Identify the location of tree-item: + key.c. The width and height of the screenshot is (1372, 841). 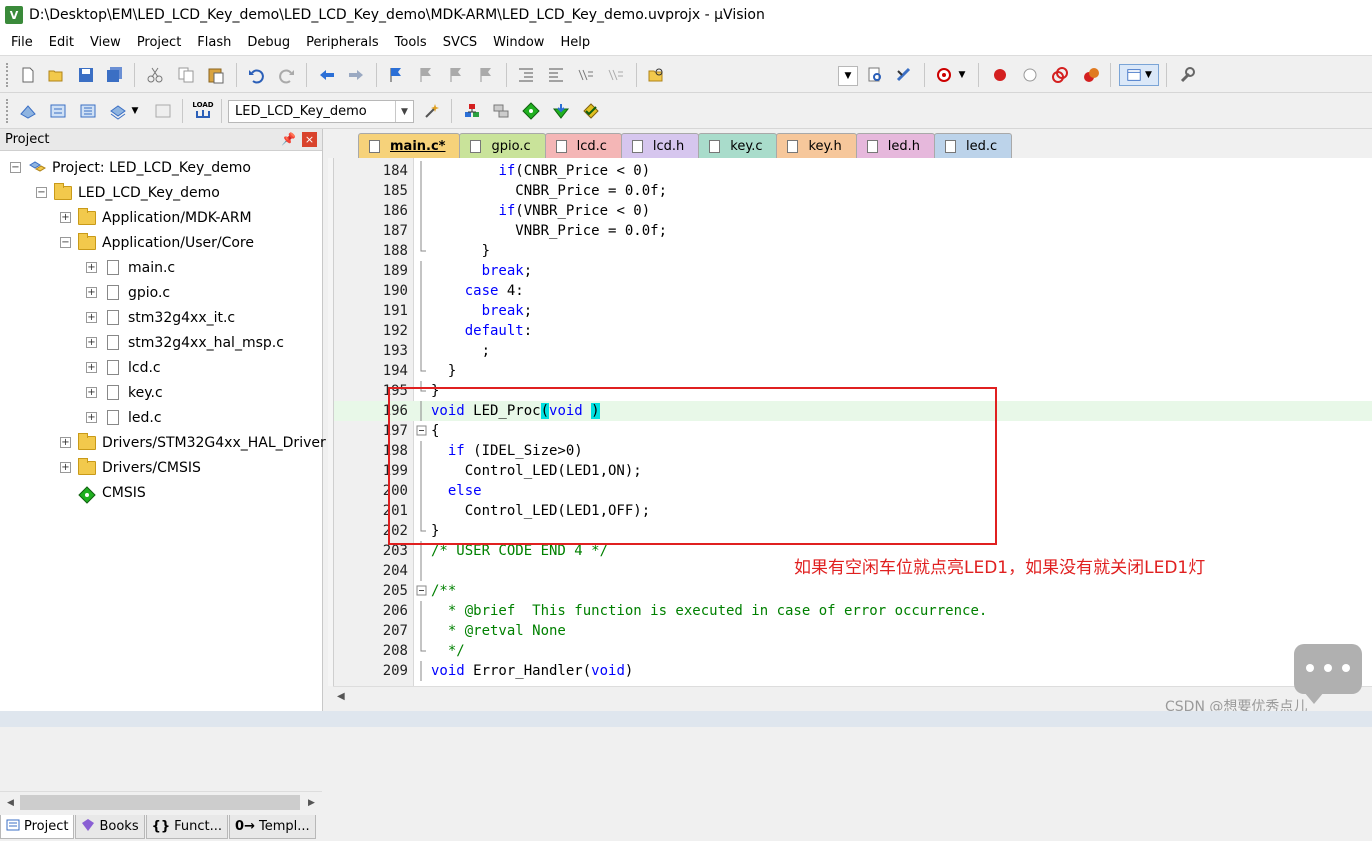
(124, 392).